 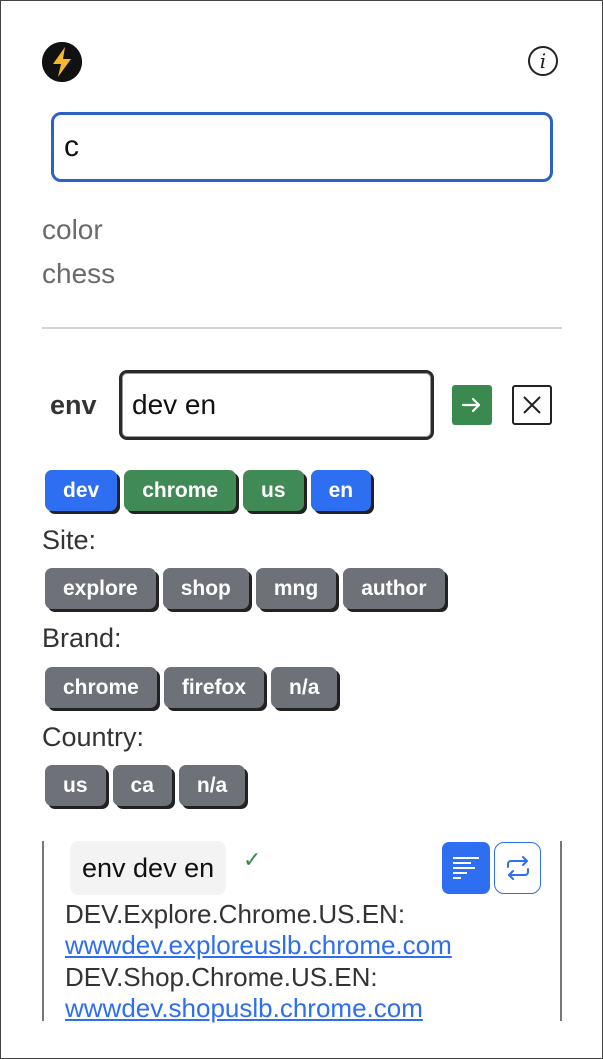 I want to click on site-options: explore shop mng author, so click(x=245, y=588).